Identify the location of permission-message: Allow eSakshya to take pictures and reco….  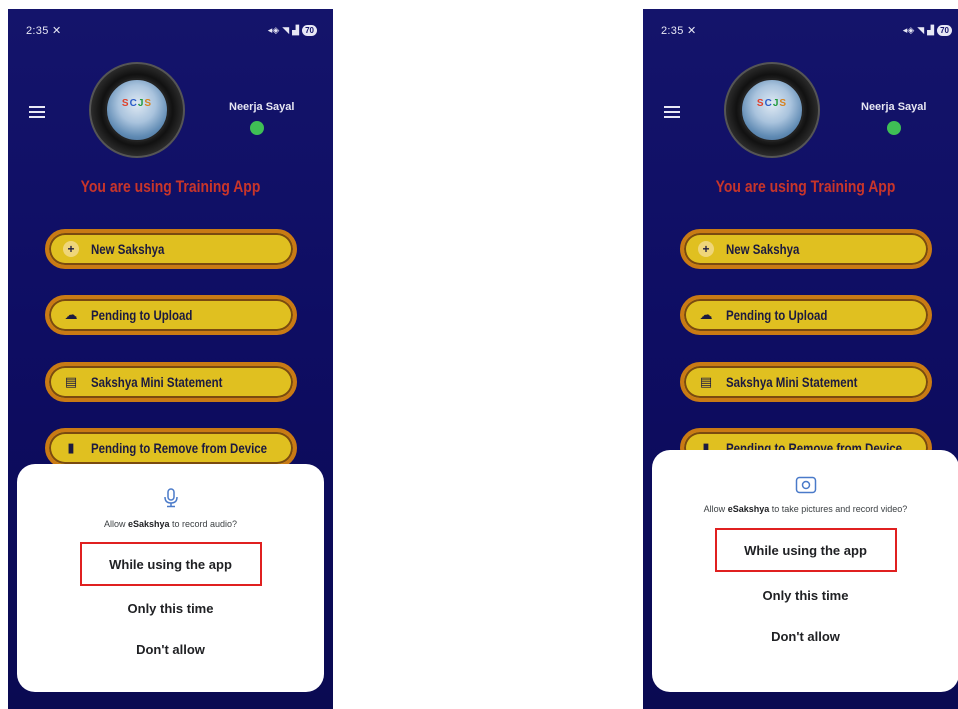
(805, 509).